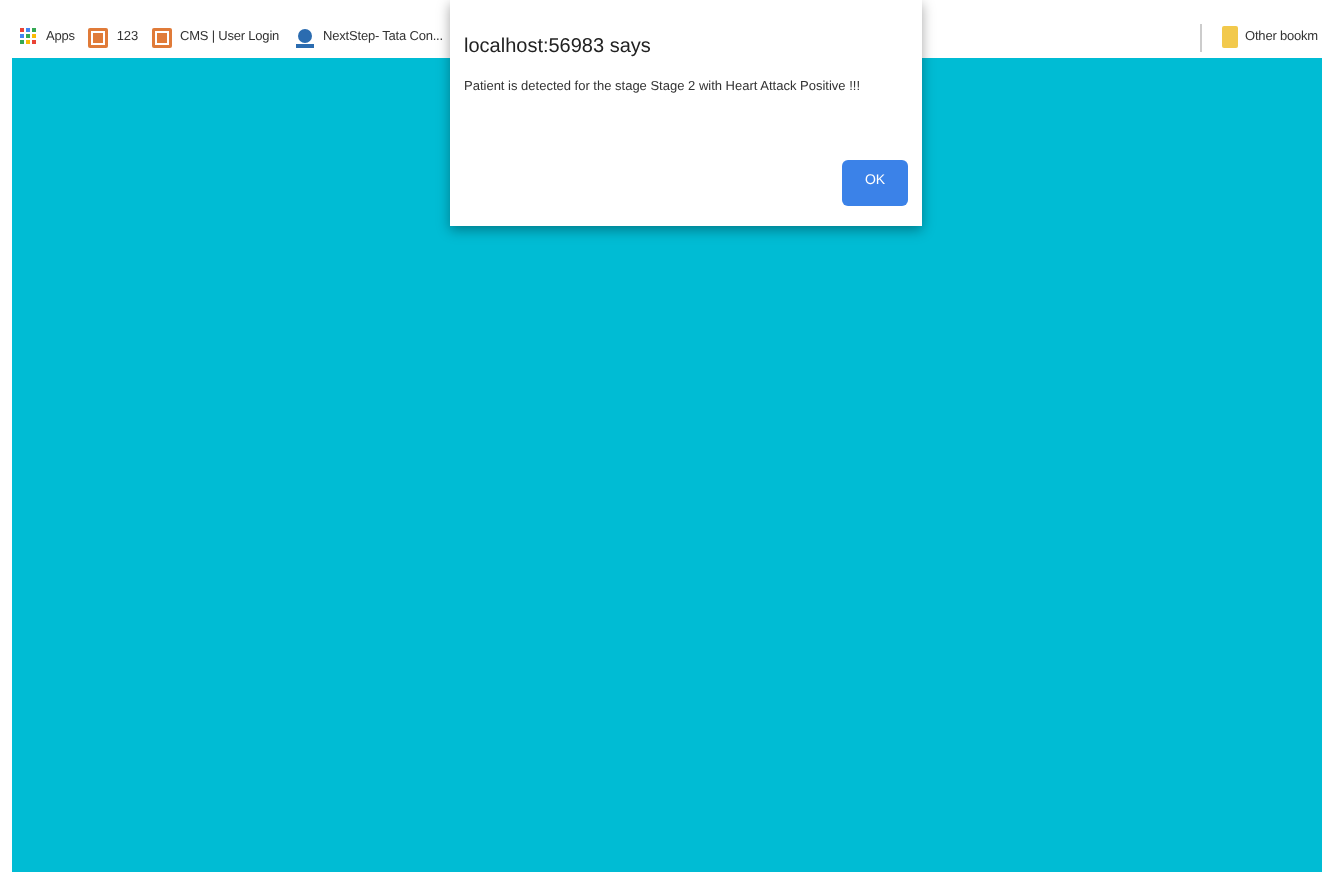 The image size is (1322, 872). I want to click on dialog-title: localhost:56983 says, so click(558, 48).